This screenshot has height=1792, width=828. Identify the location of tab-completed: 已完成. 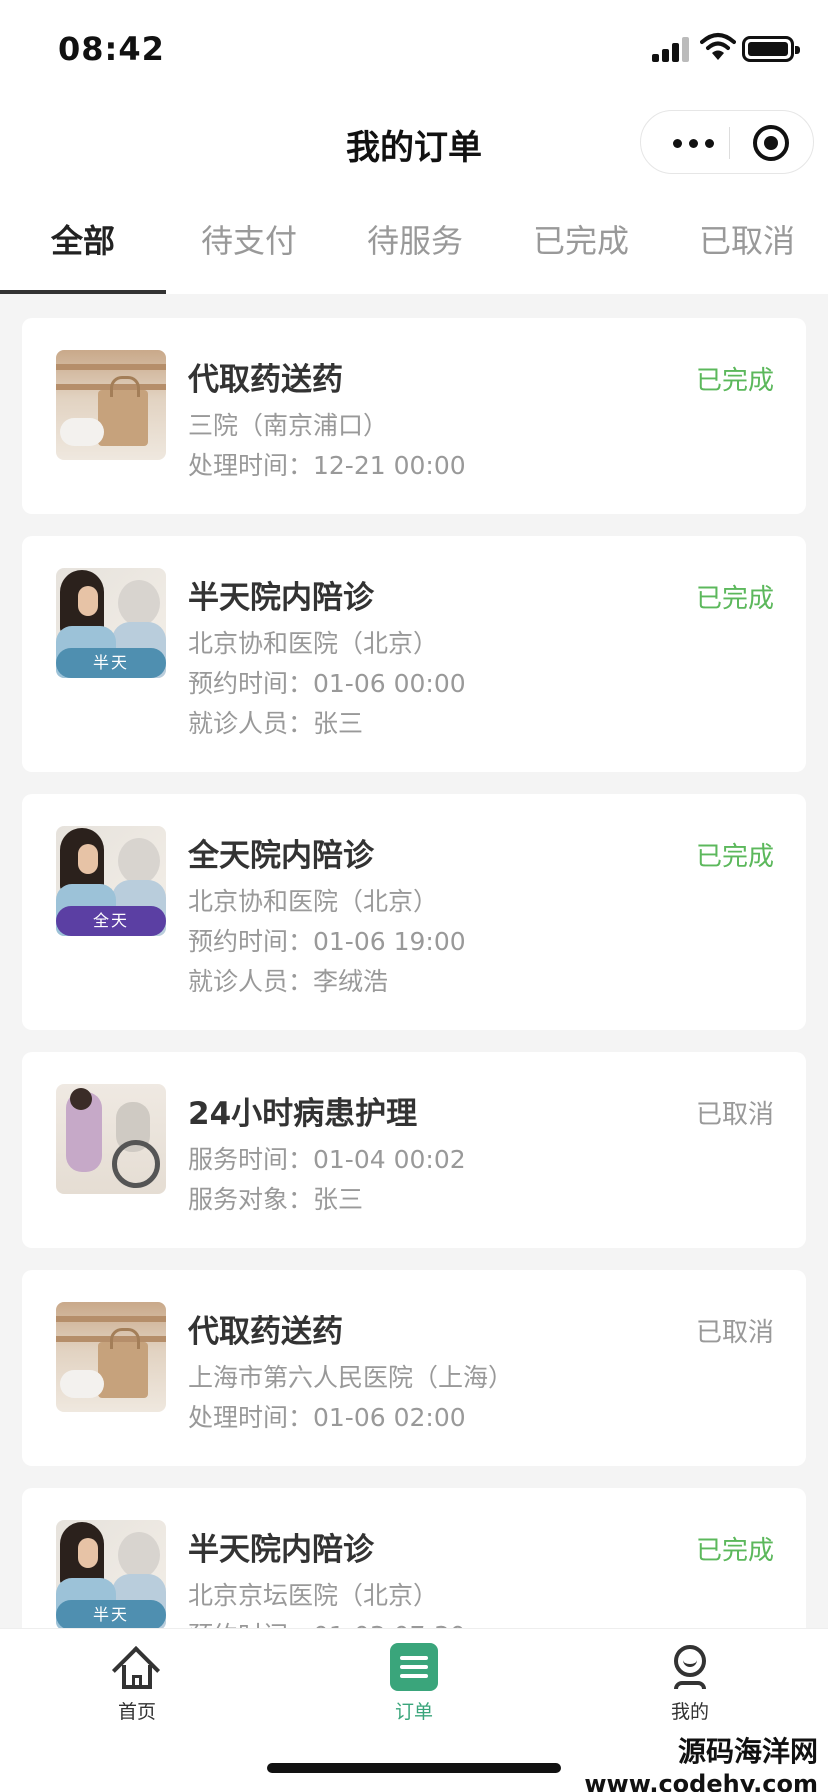
(581, 239).